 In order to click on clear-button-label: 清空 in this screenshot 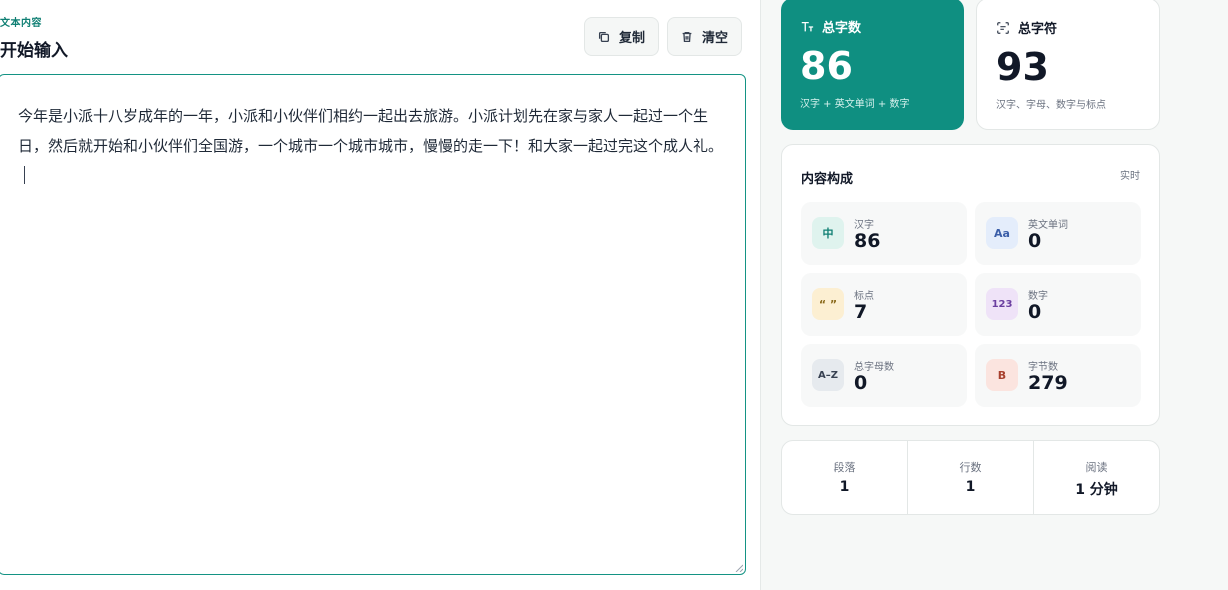, I will do `click(715, 38)`.